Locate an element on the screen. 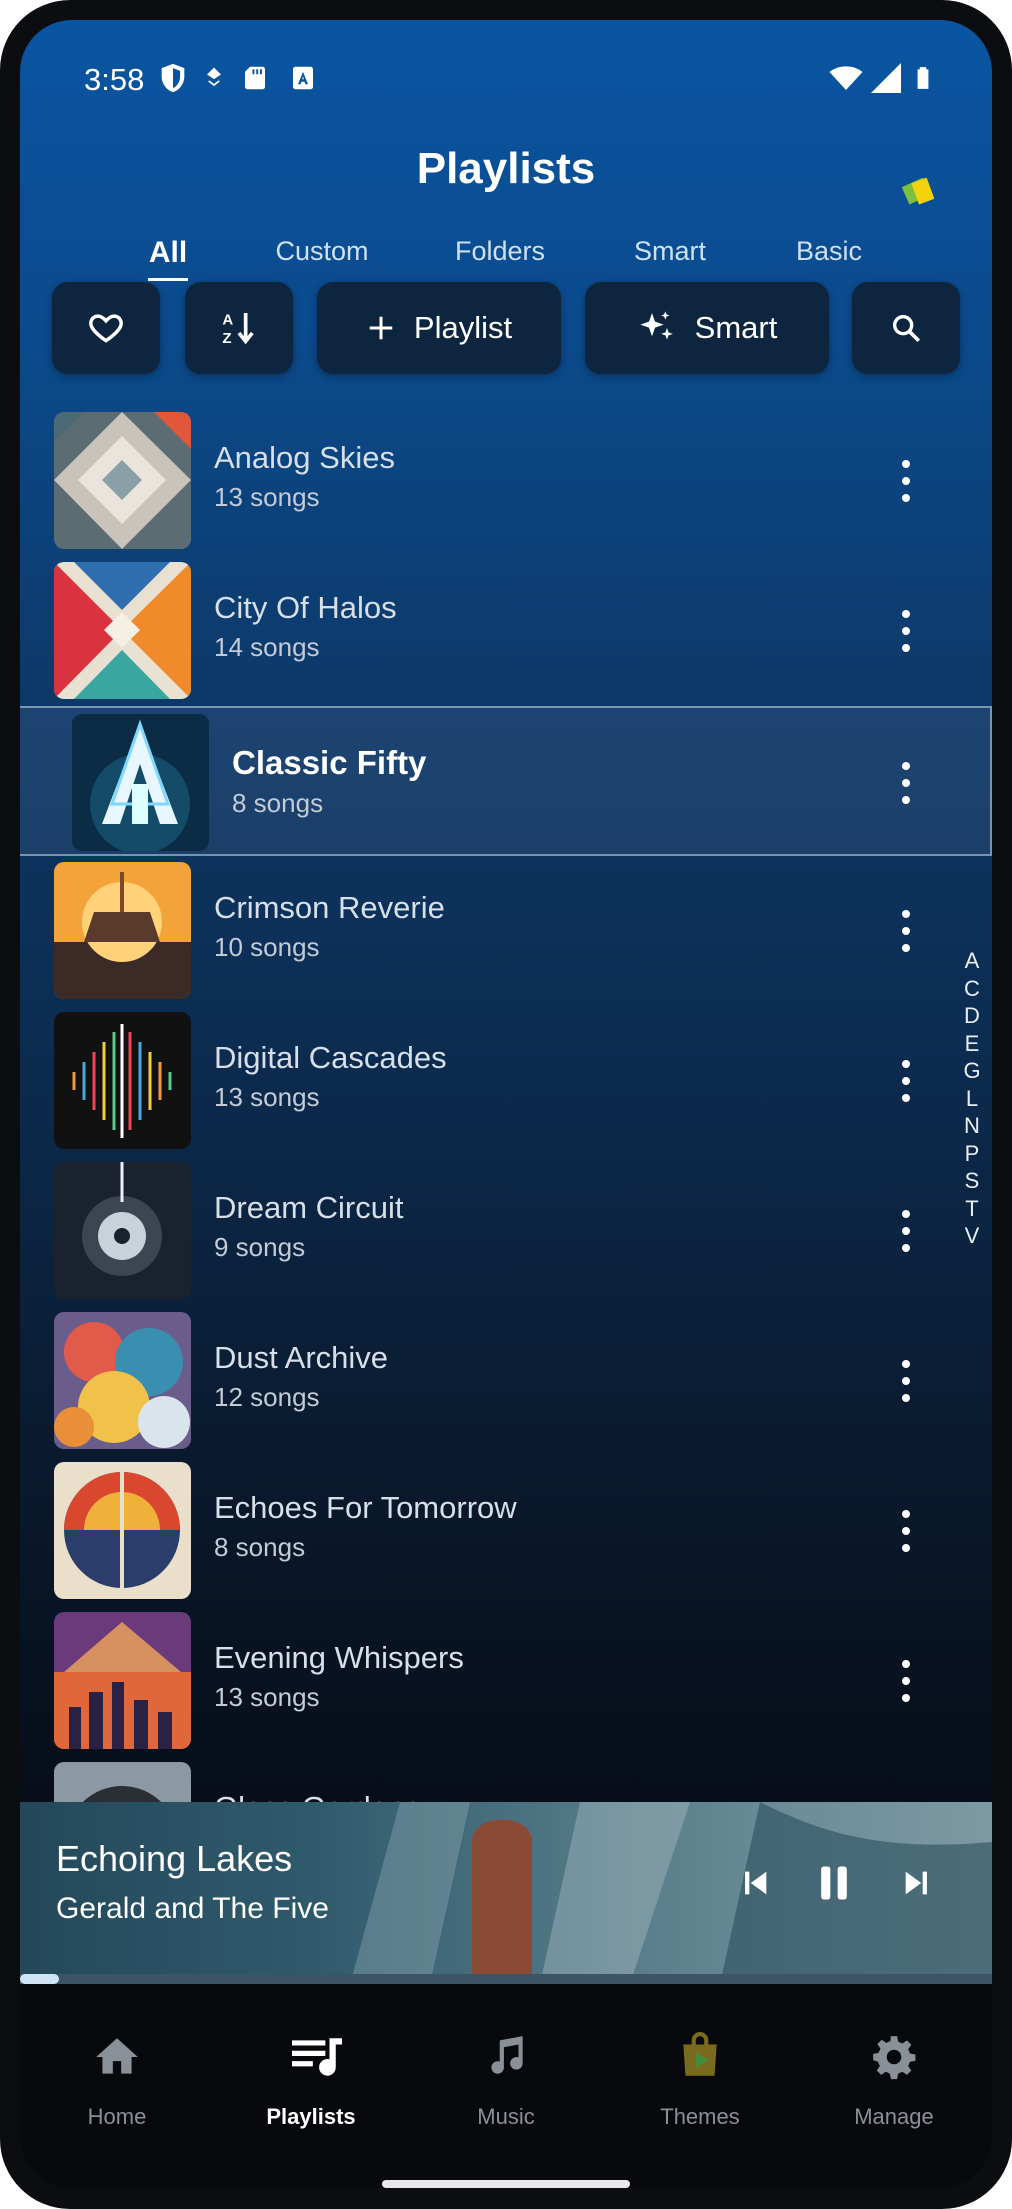 The width and height of the screenshot is (1012, 2209). playlist-song-count: 13 songs is located at coordinates (267, 1097).